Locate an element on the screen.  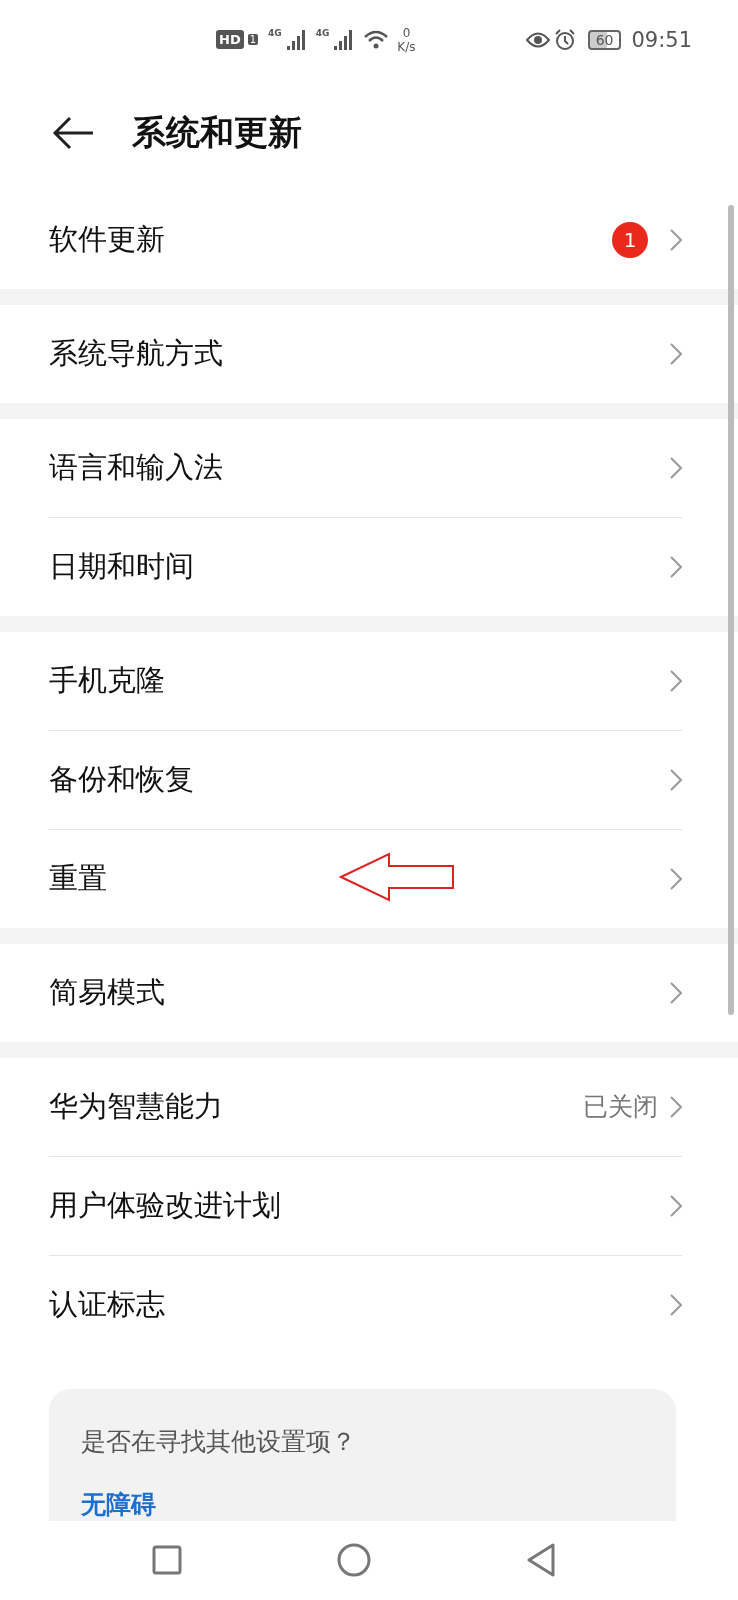
speed-value: 0 is located at coordinates (406, 32).